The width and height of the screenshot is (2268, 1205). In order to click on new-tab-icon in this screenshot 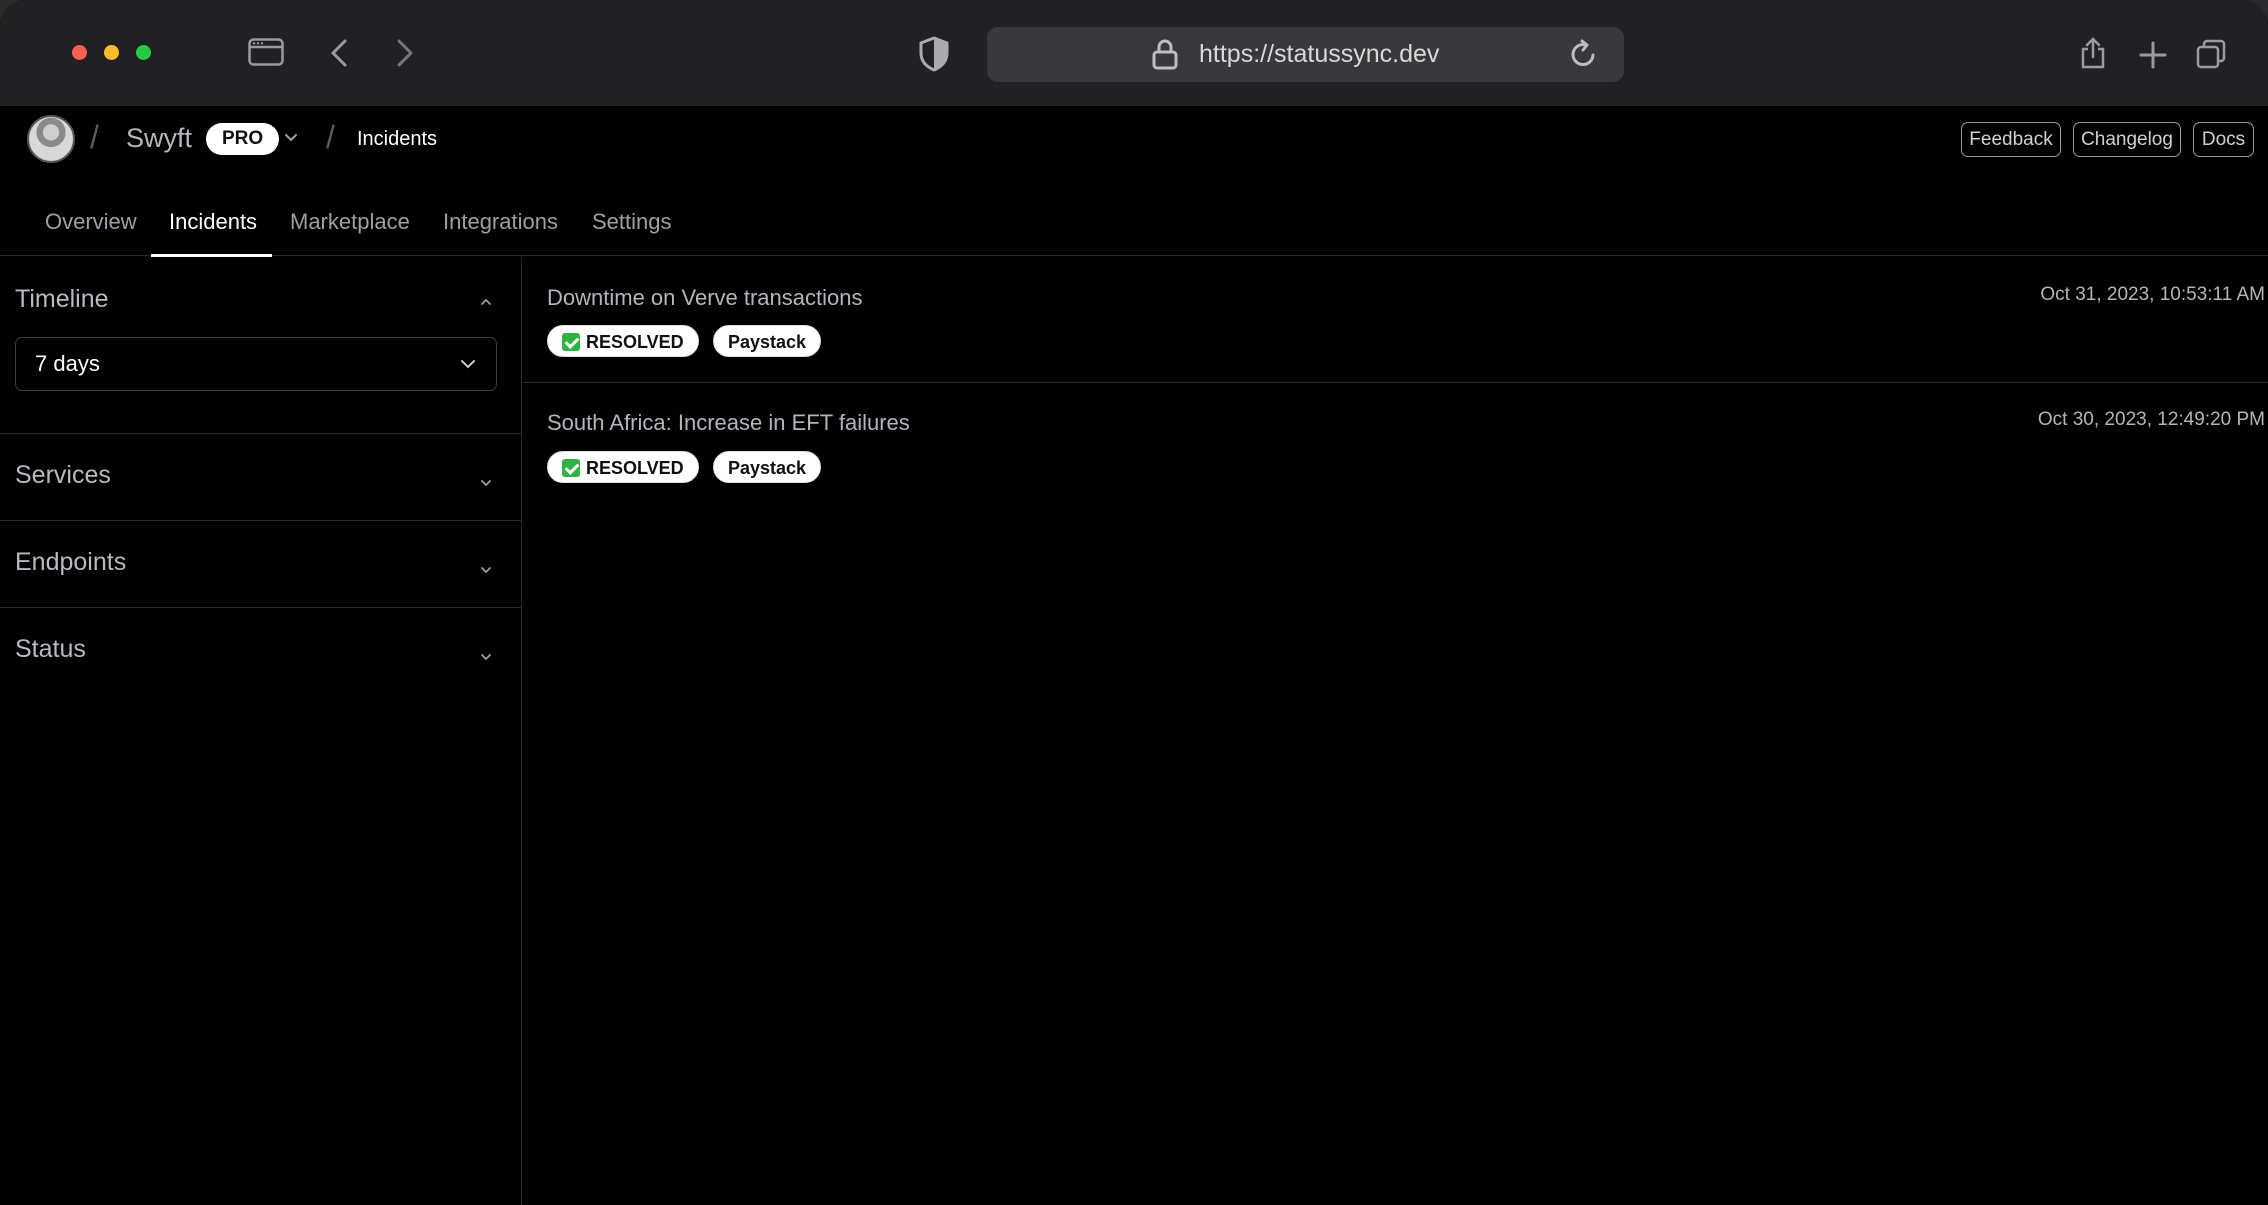, I will do `click(2153, 55)`.